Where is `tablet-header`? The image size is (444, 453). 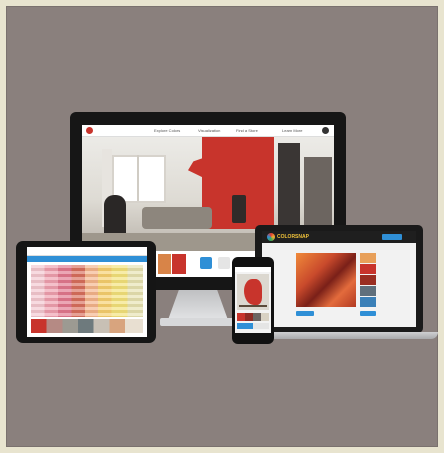
tablet-header is located at coordinates (87, 251).